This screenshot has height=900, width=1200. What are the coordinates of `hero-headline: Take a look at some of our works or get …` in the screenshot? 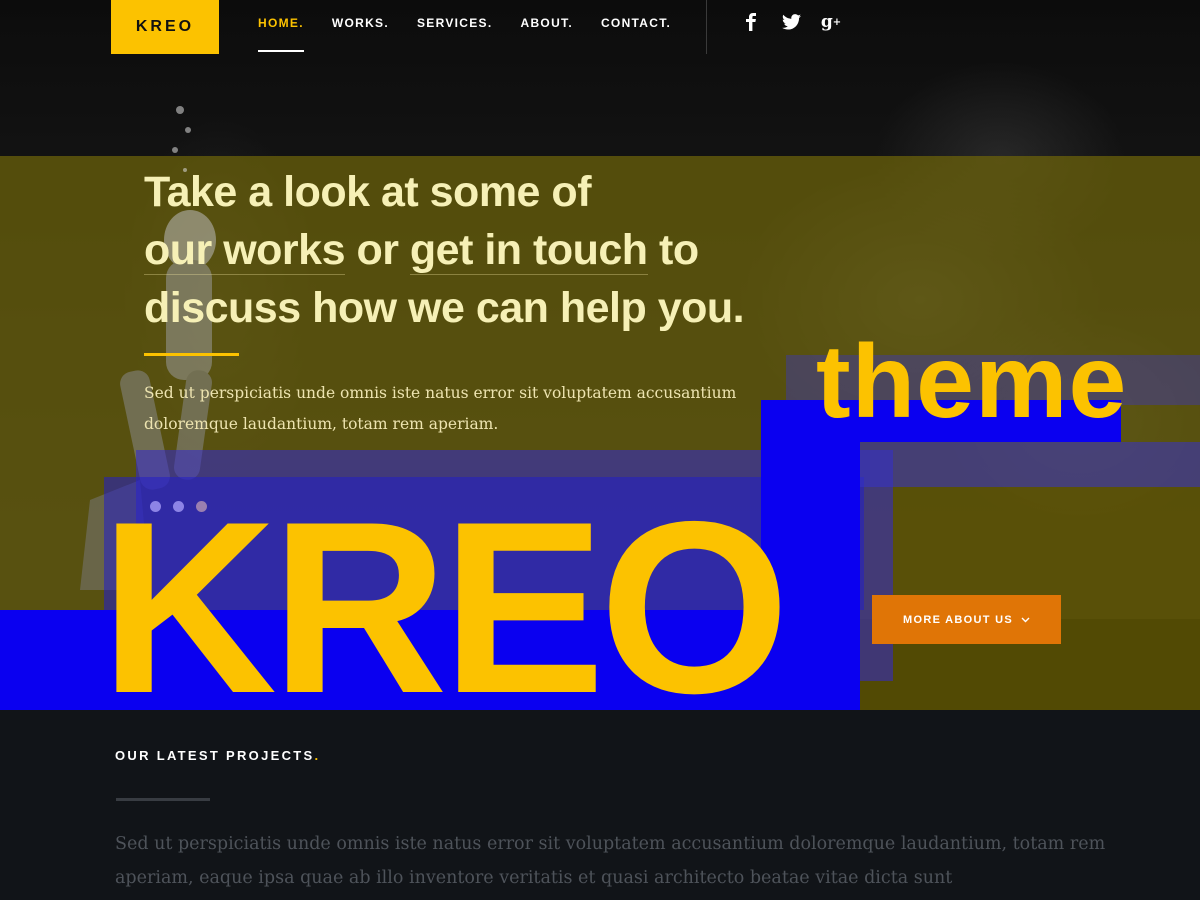 It's located at (474, 250).